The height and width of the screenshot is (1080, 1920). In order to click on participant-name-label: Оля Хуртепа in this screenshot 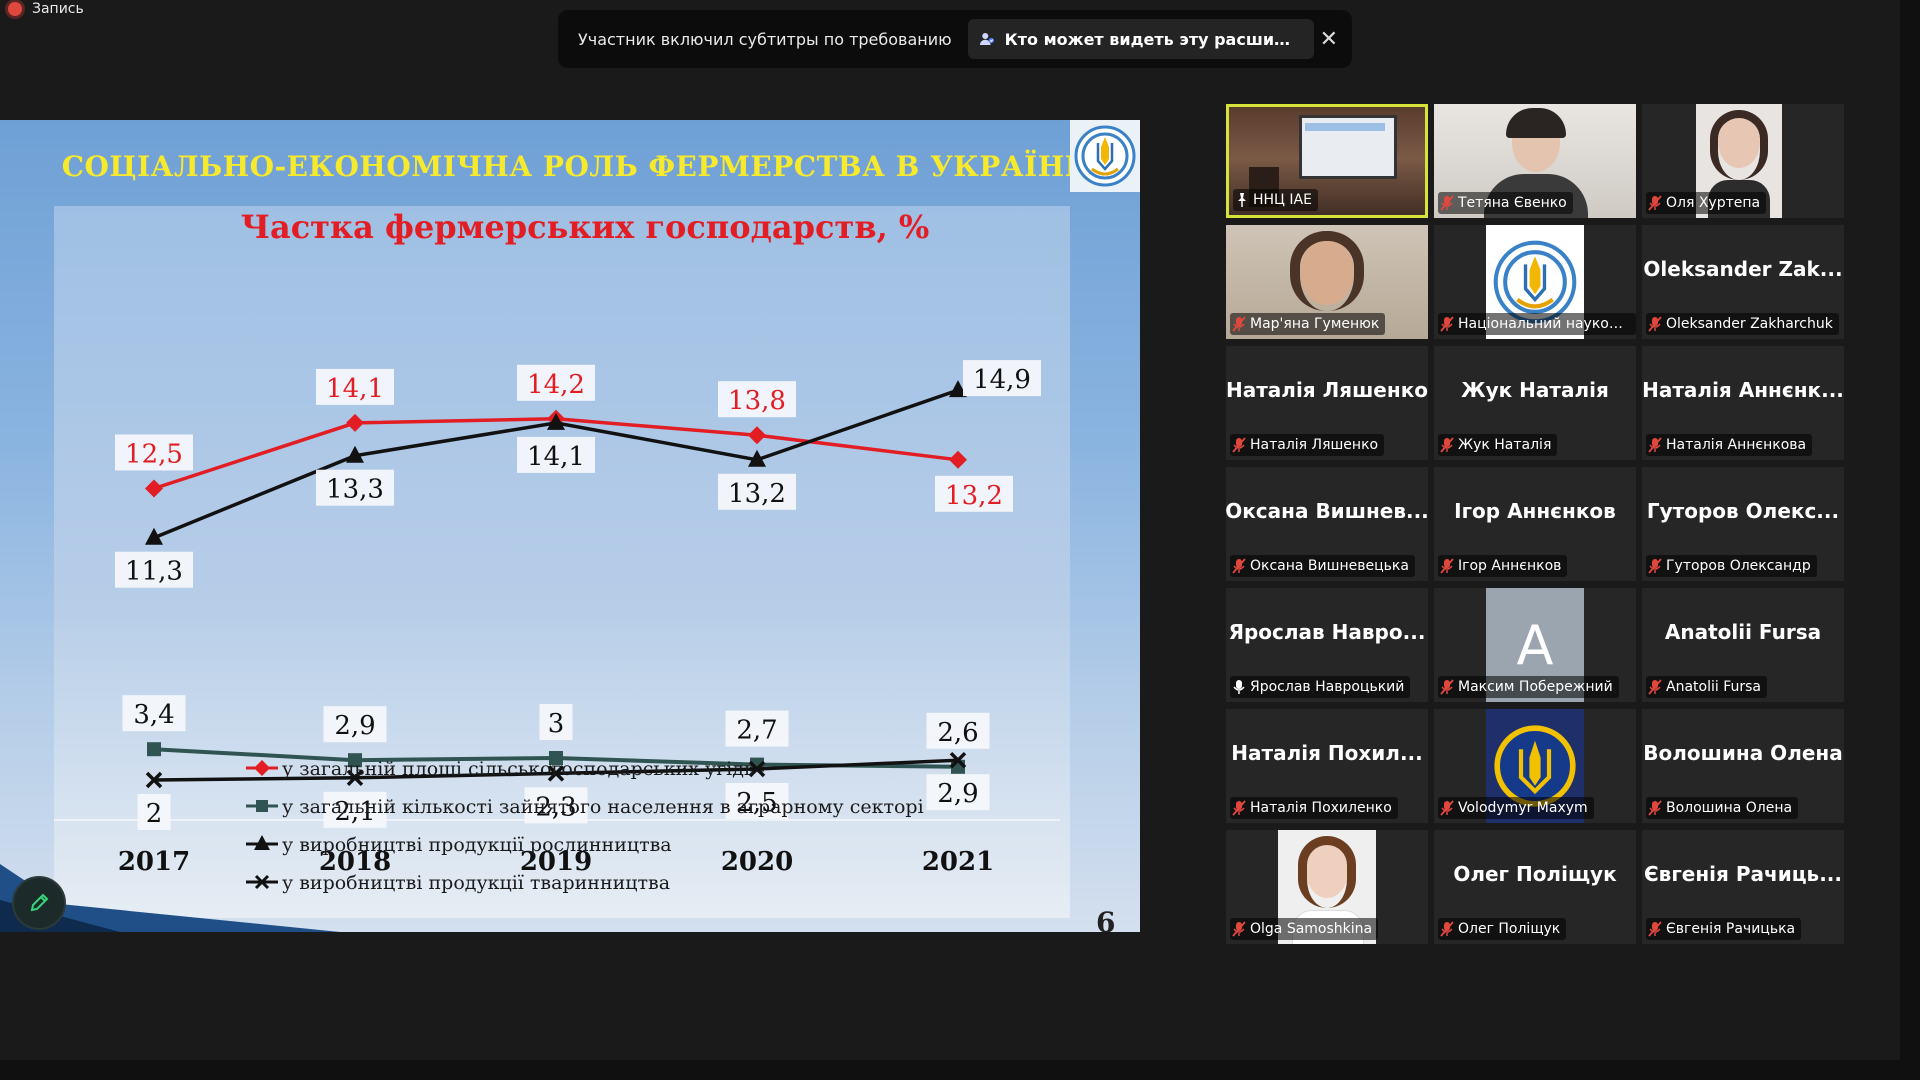, I will do `click(1706, 203)`.